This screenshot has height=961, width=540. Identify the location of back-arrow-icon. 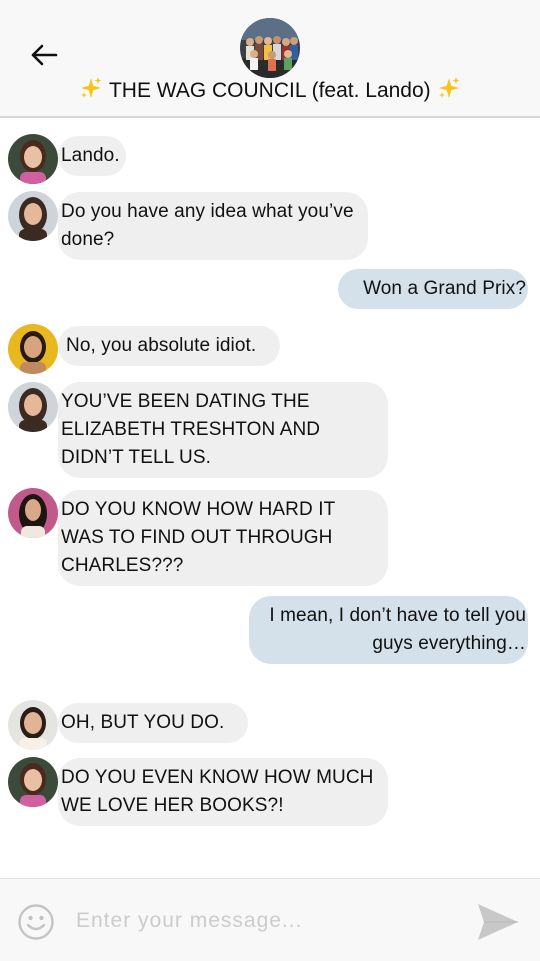
(44, 55).